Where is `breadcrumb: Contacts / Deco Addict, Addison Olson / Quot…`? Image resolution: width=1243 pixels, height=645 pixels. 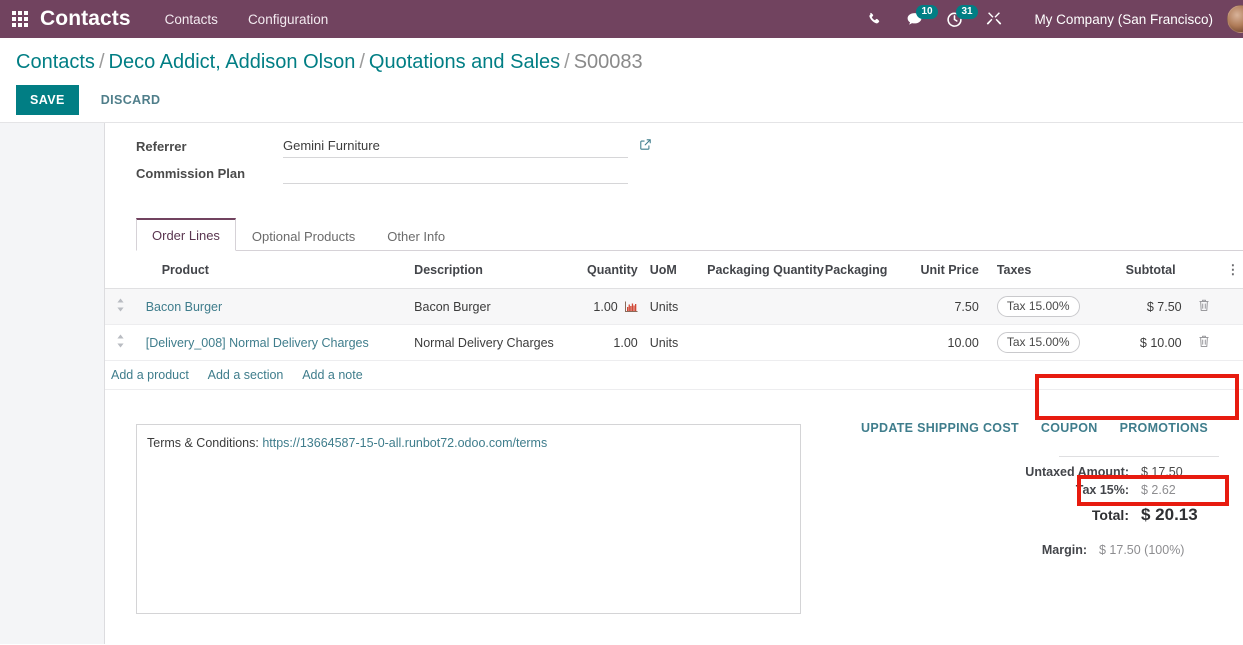
breadcrumb: Contacts / Deco Addict, Addison Olson / Quot… is located at coordinates (629, 56).